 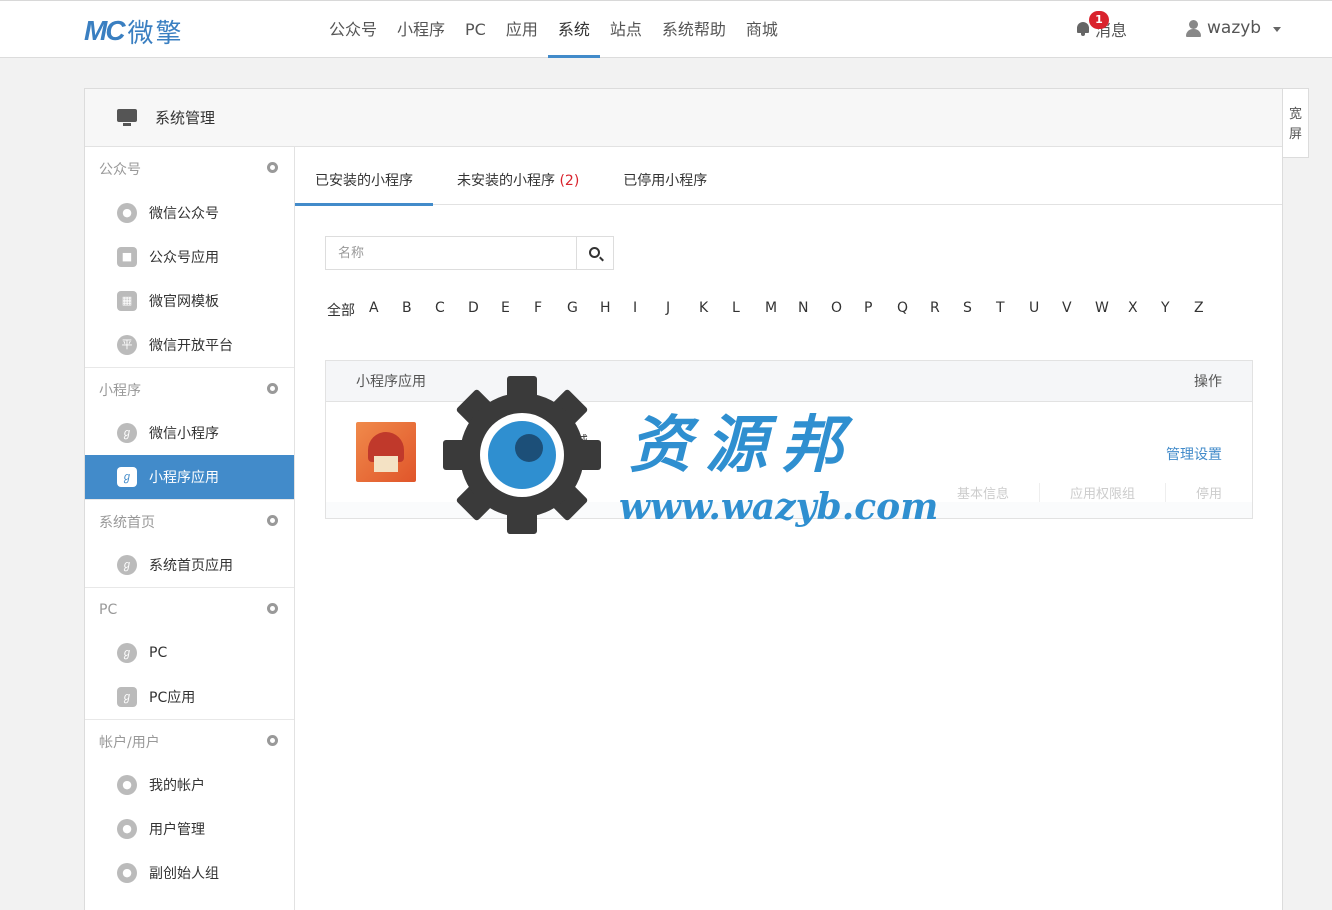 I want to click on tab-not-installed: 未安装的小程序 (2), so click(x=518, y=176).